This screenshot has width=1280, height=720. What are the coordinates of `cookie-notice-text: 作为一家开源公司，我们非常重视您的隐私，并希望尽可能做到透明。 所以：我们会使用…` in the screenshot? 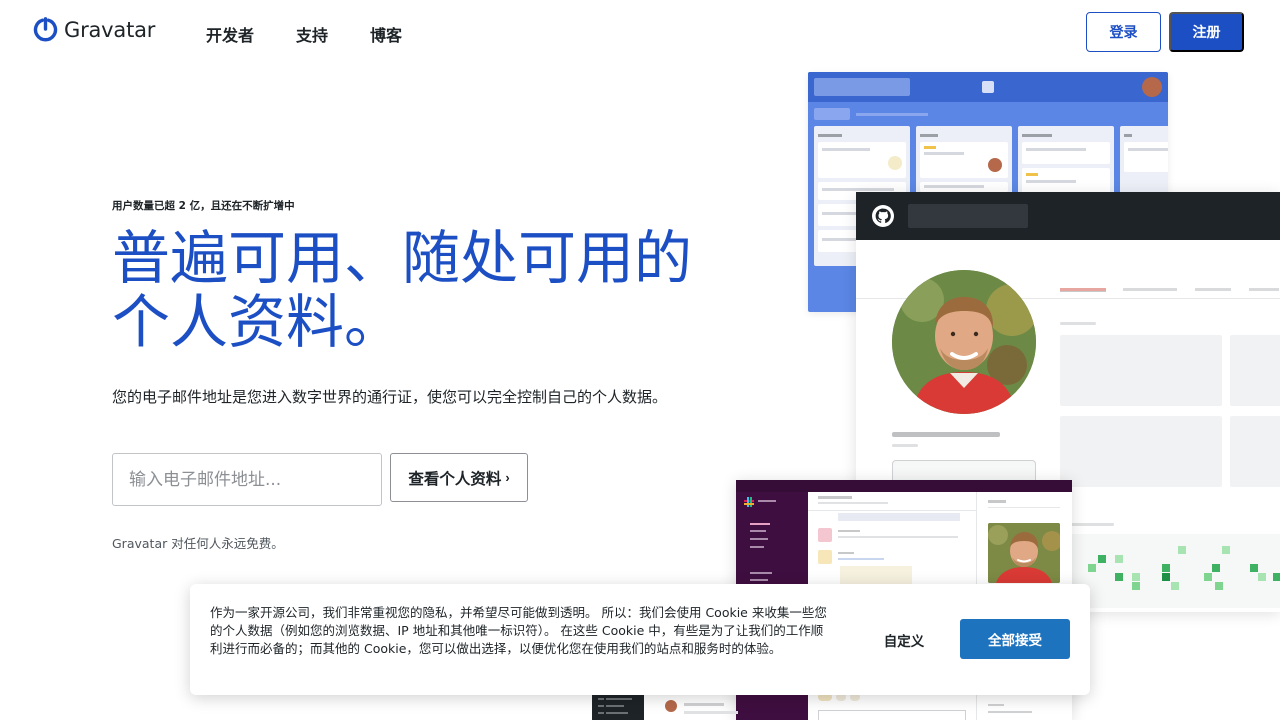 It's located at (518, 630).